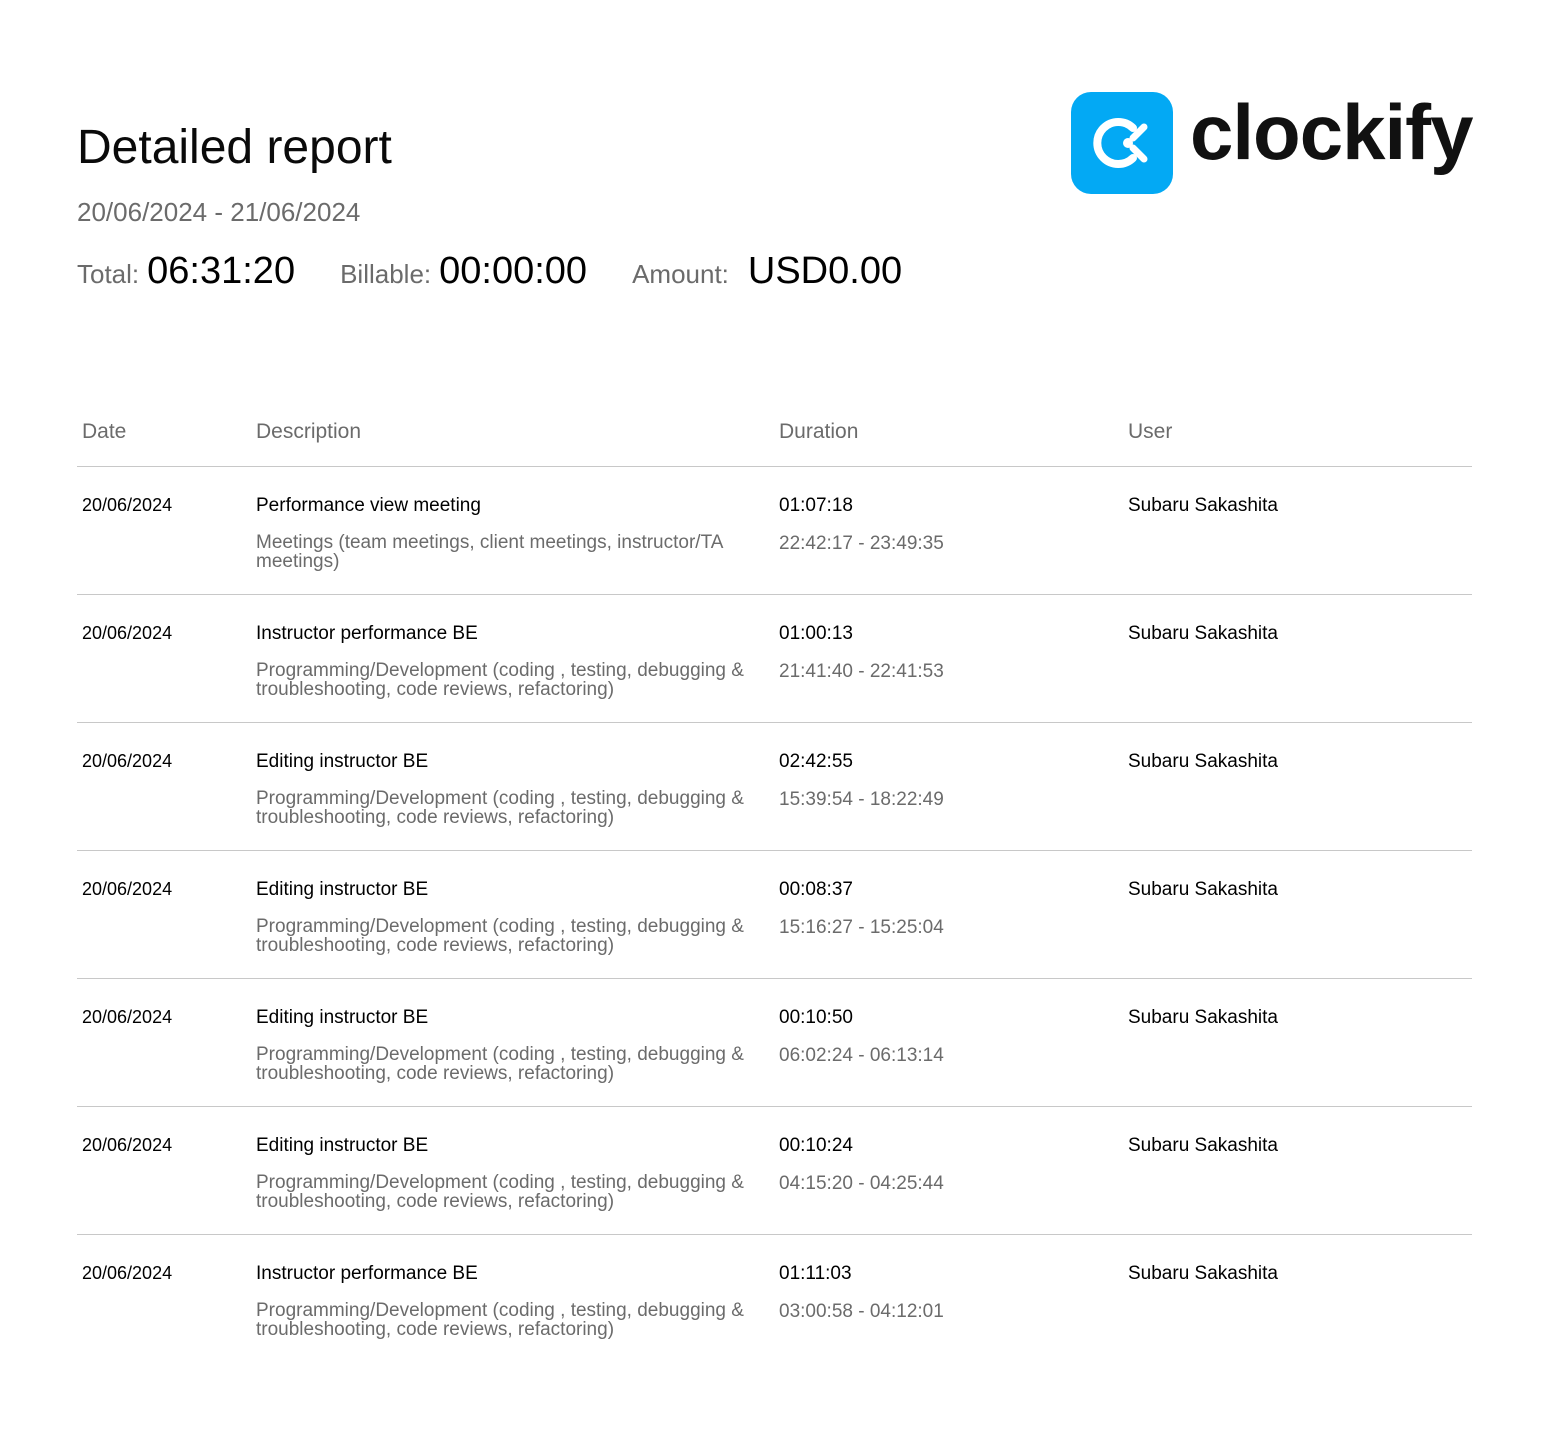 Image resolution: width=1561 pixels, height=1446 pixels. I want to click on entry-time-range: 15:39:54 - 18:22:49, so click(861, 799).